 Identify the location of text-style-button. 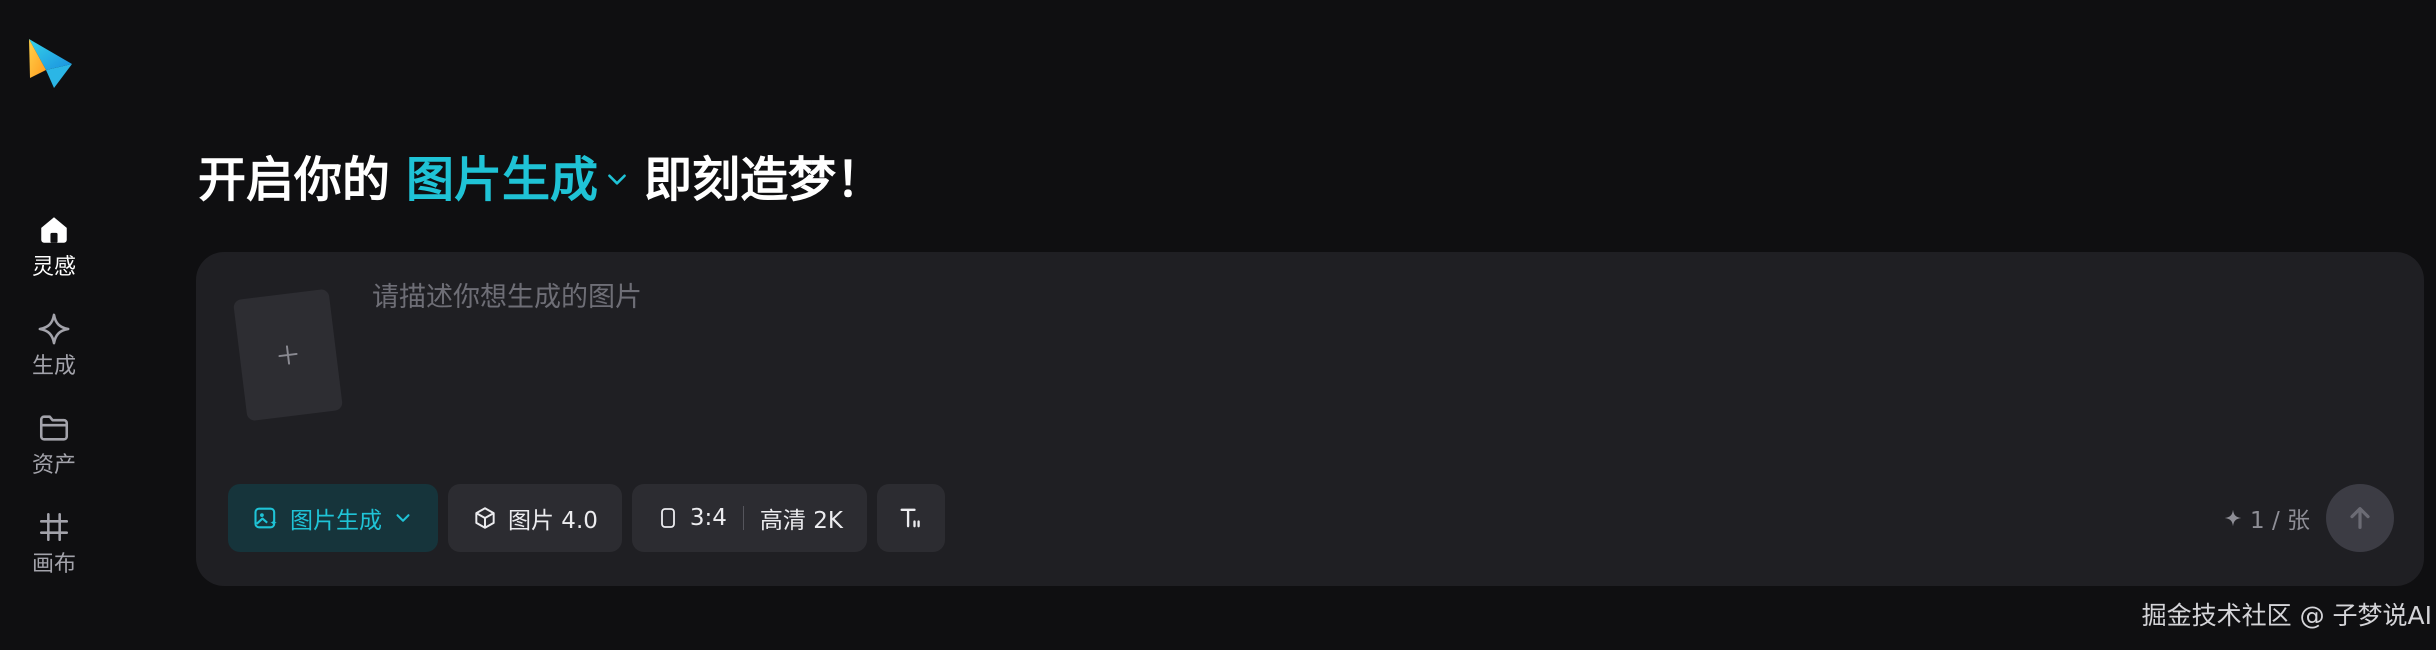
(910, 518).